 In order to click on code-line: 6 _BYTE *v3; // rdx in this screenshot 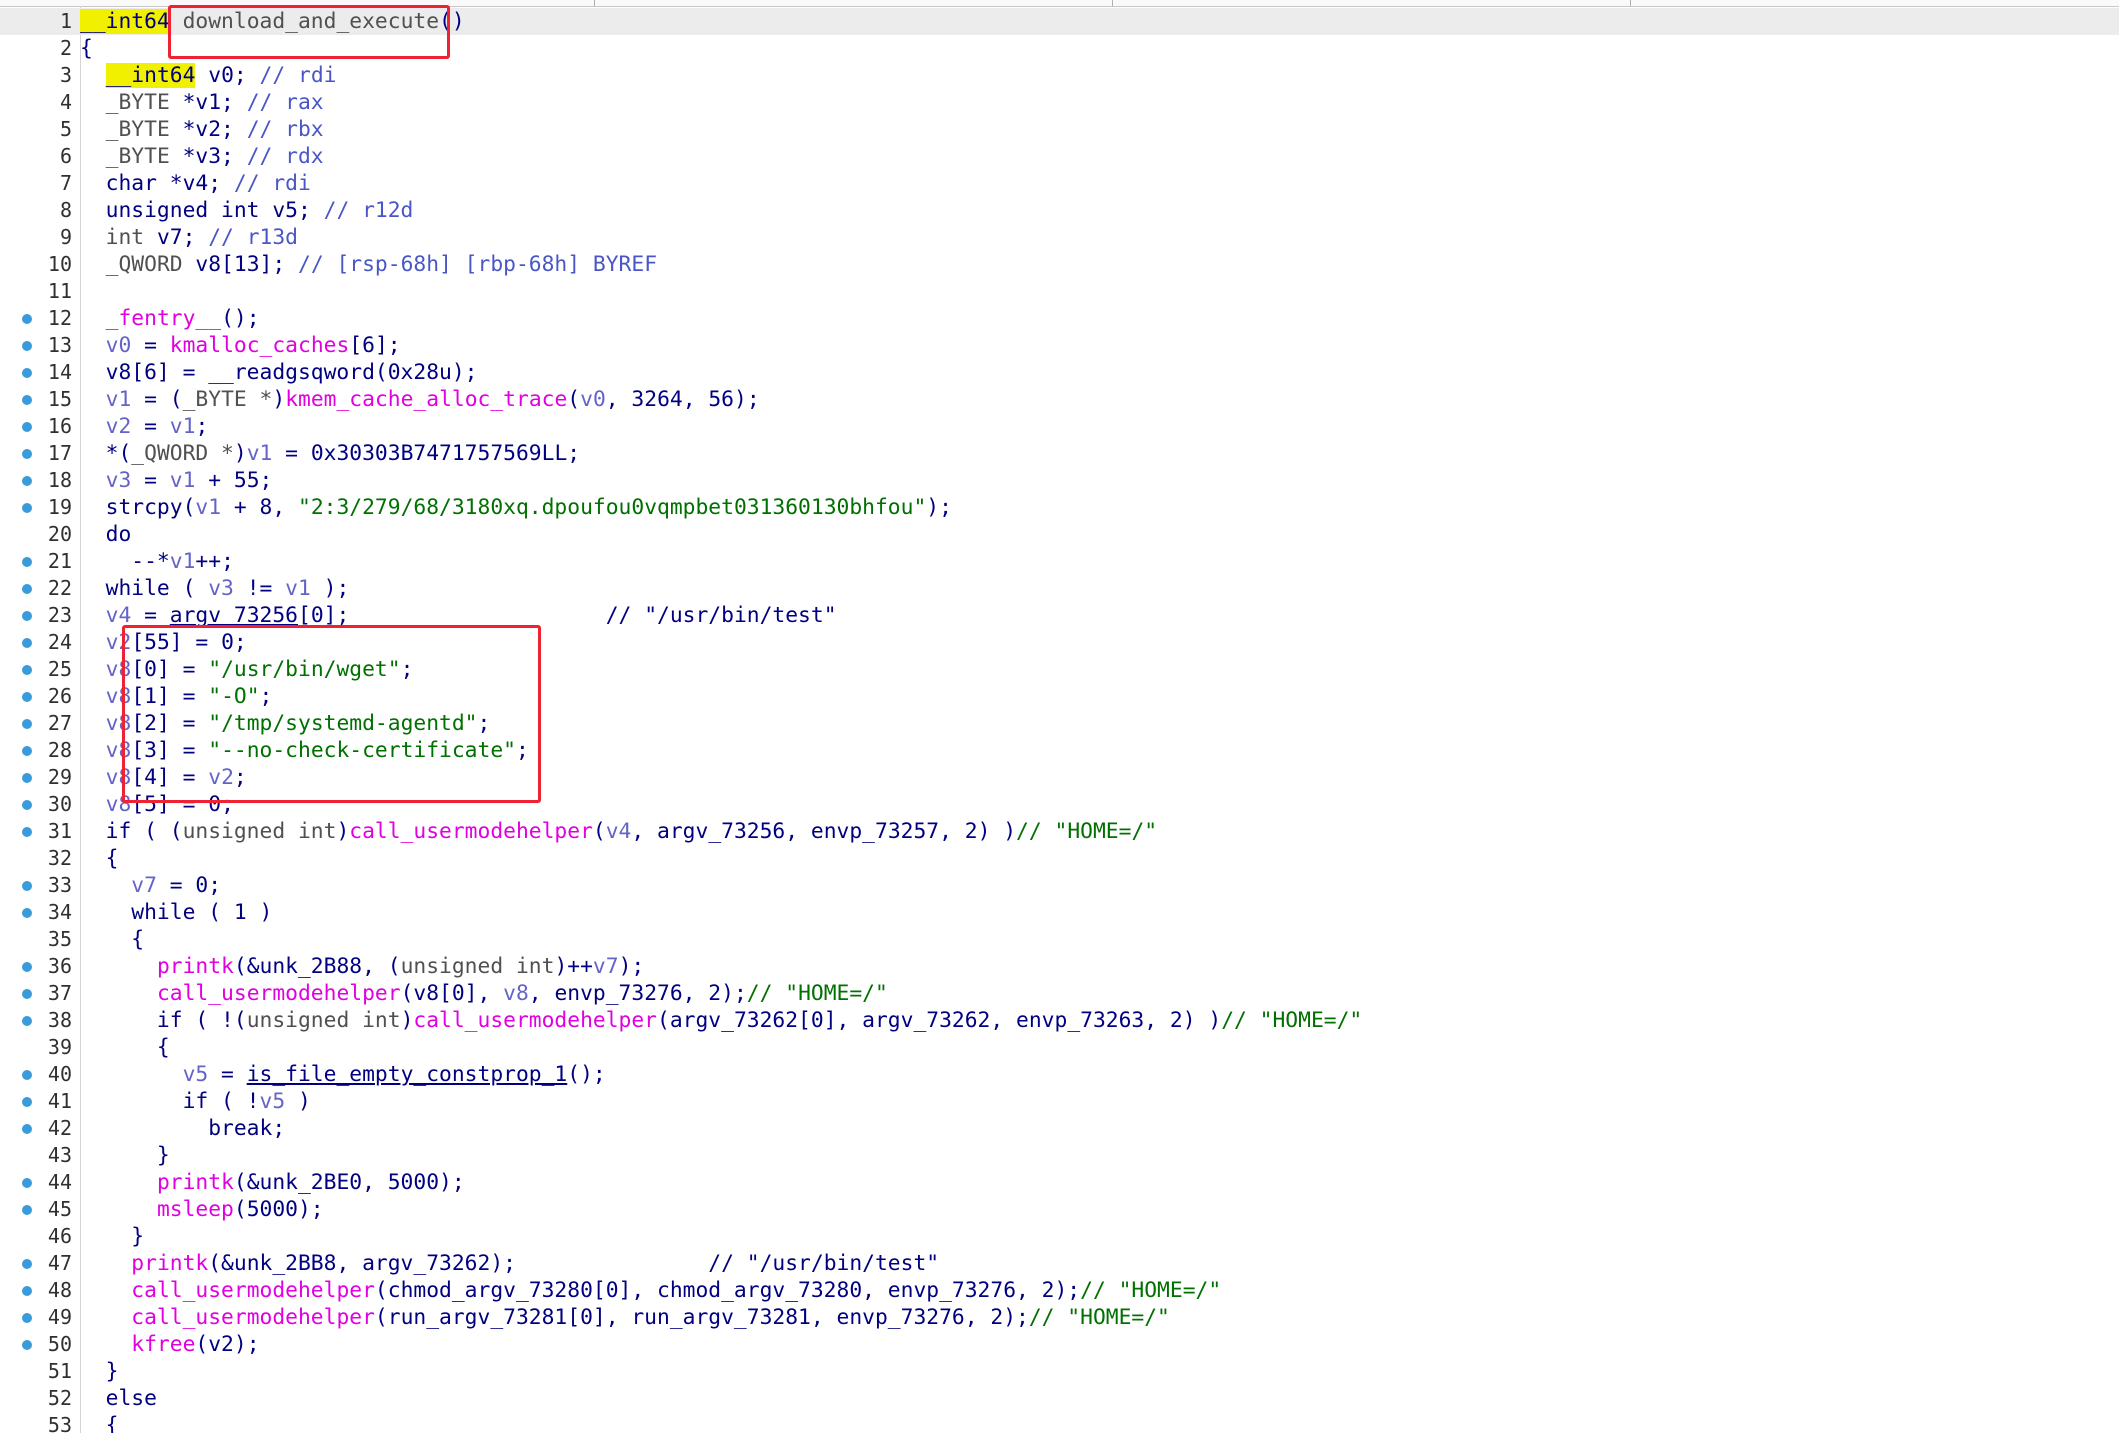, I will do `click(1059, 156)`.